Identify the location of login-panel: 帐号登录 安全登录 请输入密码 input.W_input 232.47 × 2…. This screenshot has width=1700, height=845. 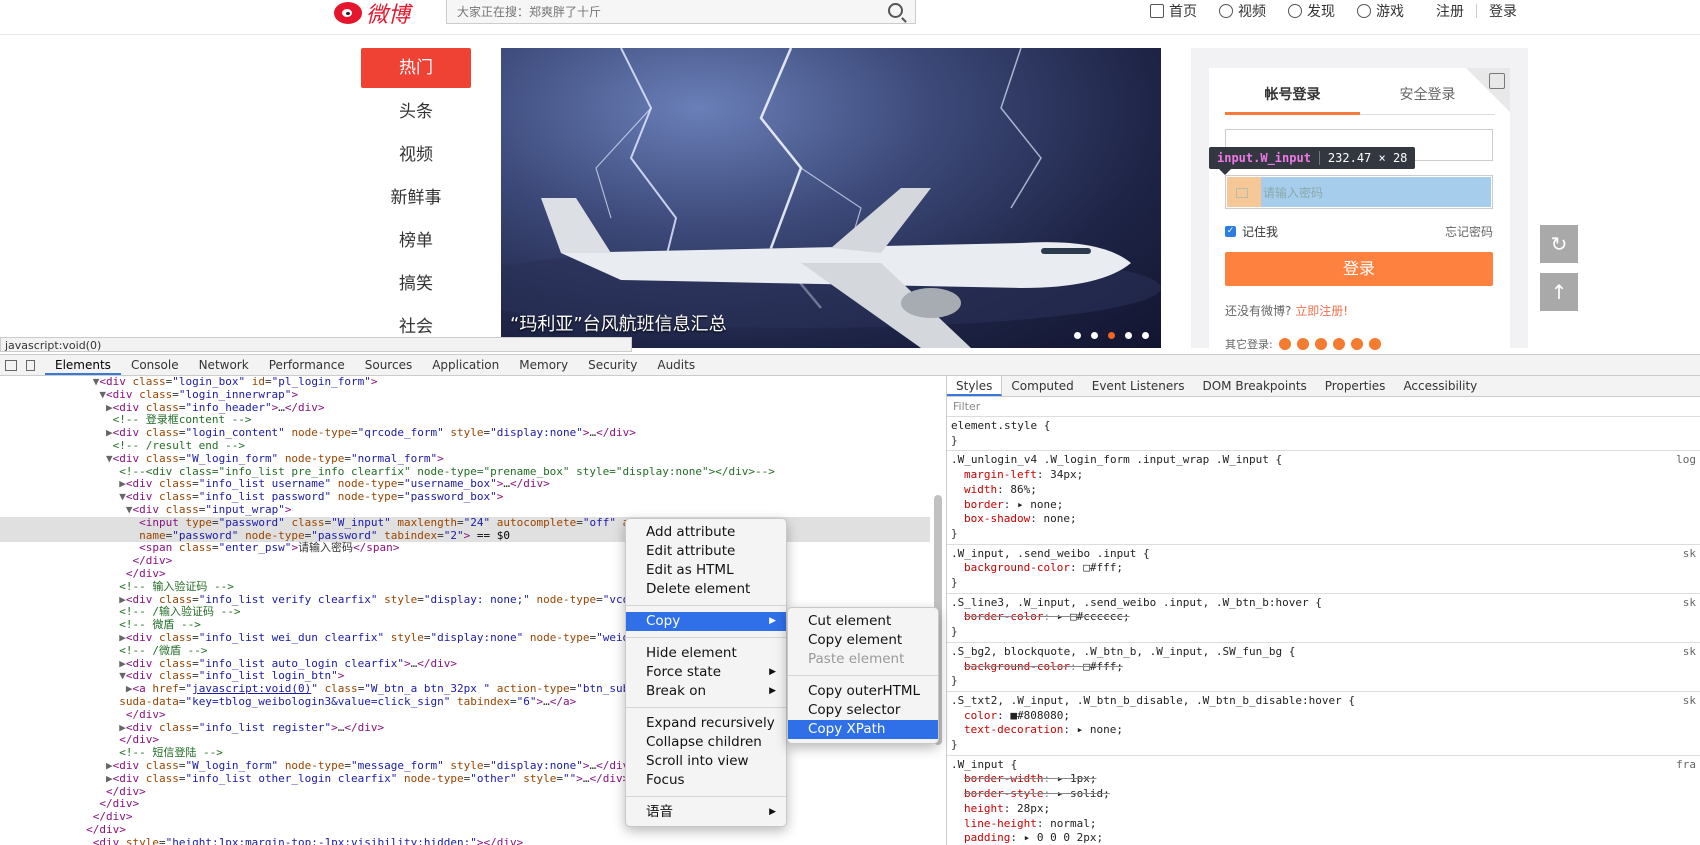
(1359, 203).